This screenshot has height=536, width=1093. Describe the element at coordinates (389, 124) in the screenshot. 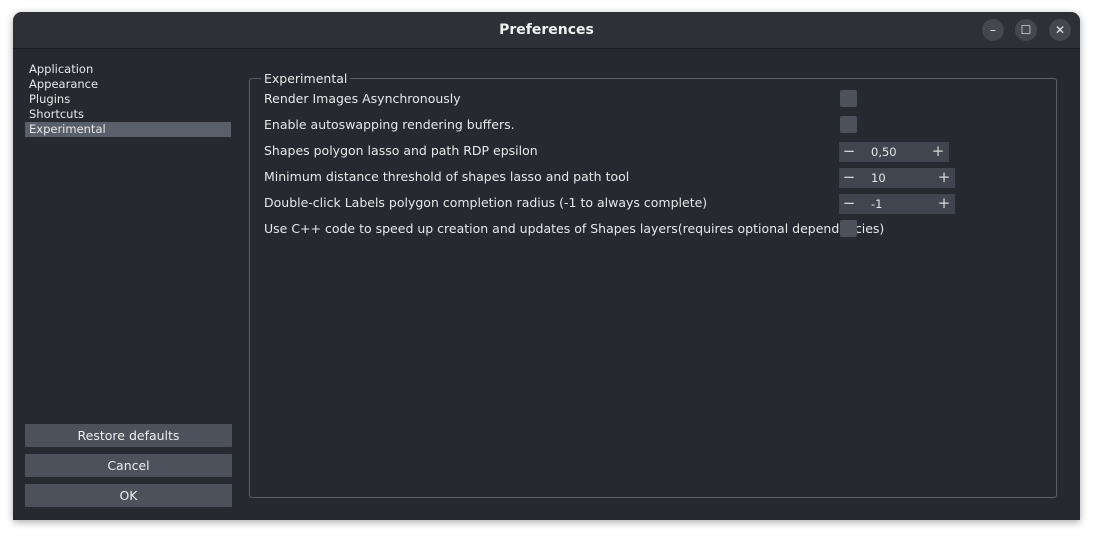

I see `autoswapping-buffers-label: Enable autoswapping rendering buffers.` at that location.